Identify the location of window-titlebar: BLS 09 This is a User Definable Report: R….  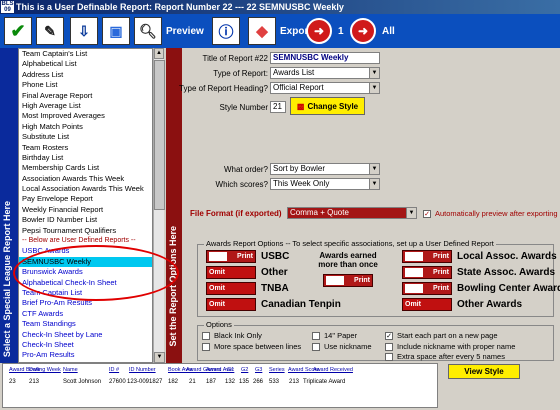
(280, 7).